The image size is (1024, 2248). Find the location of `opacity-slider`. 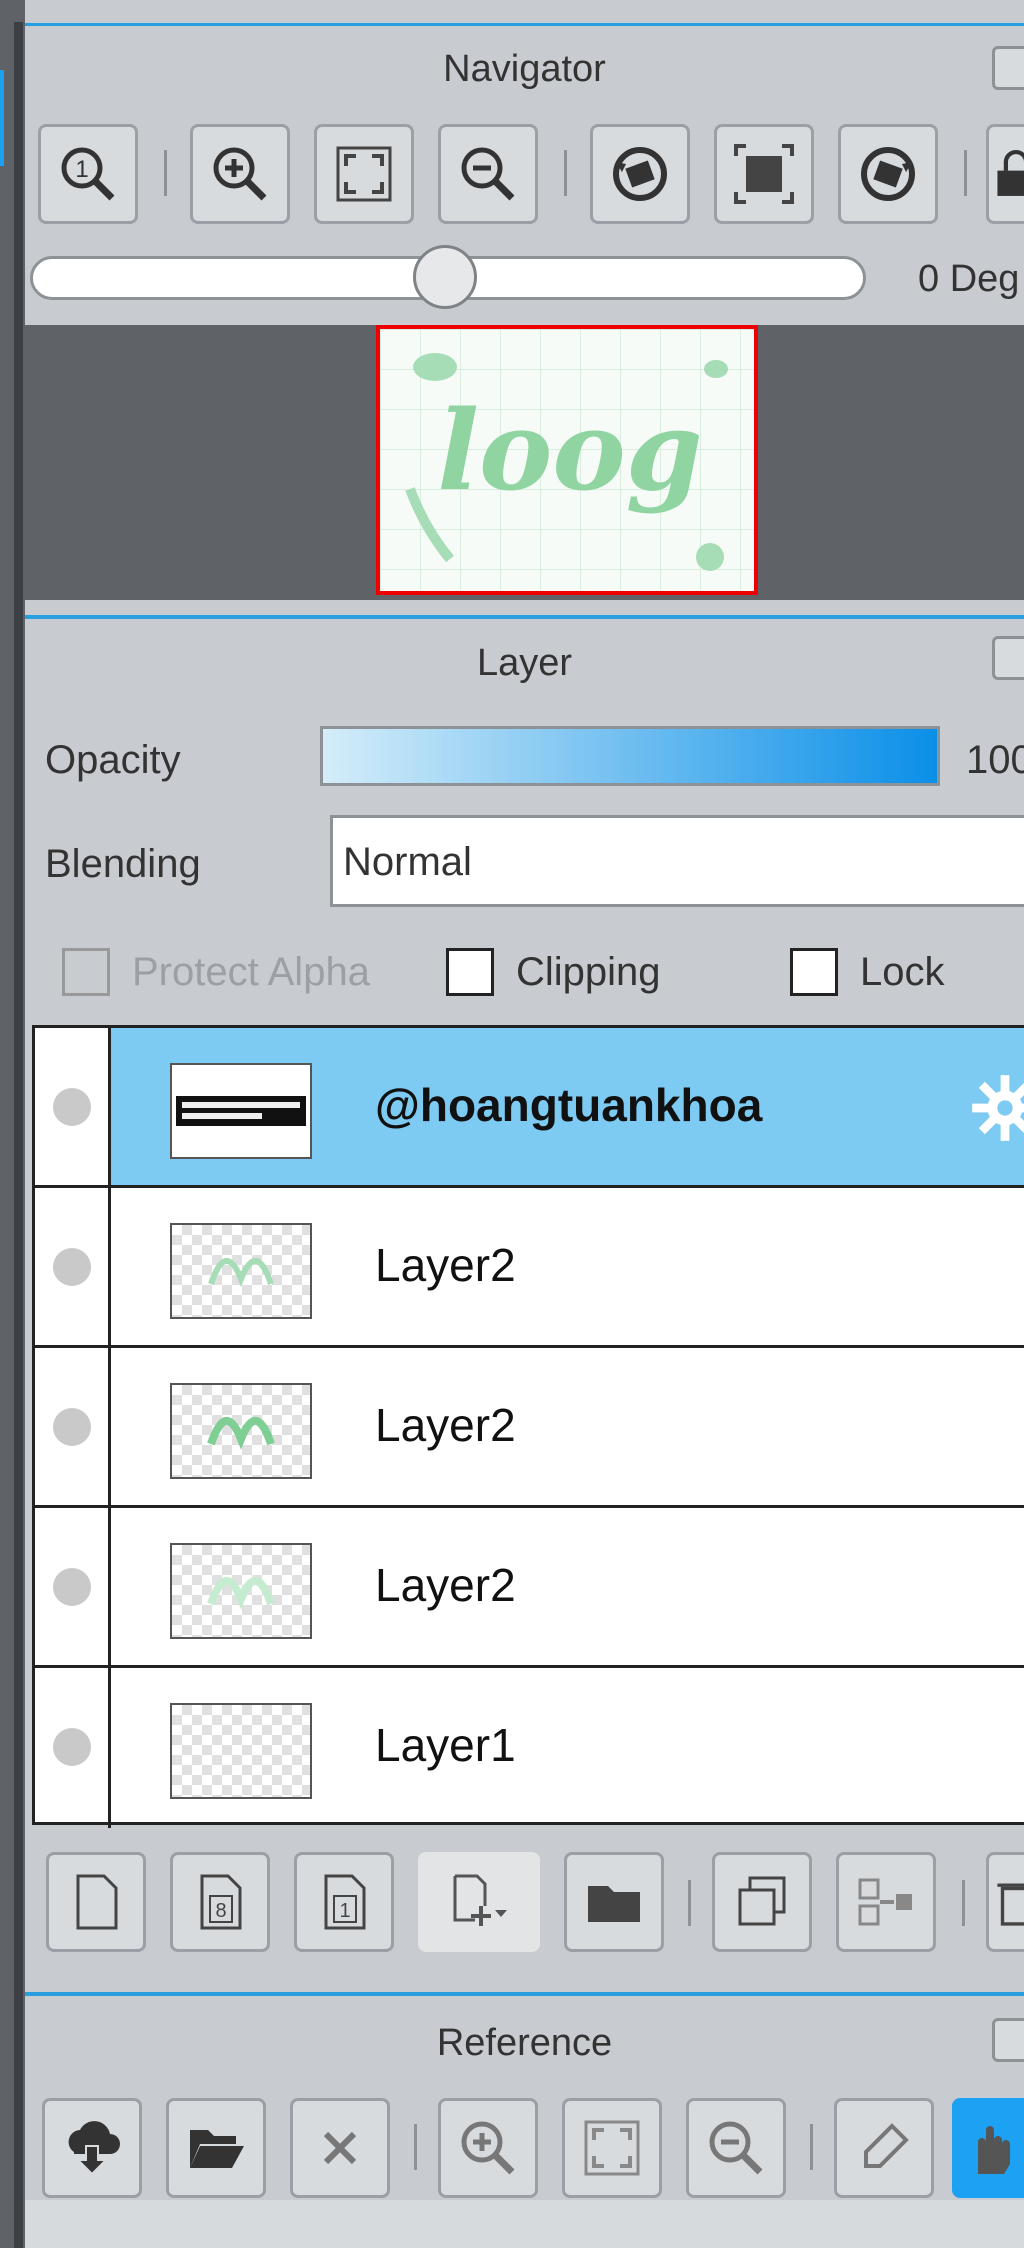

opacity-slider is located at coordinates (630, 756).